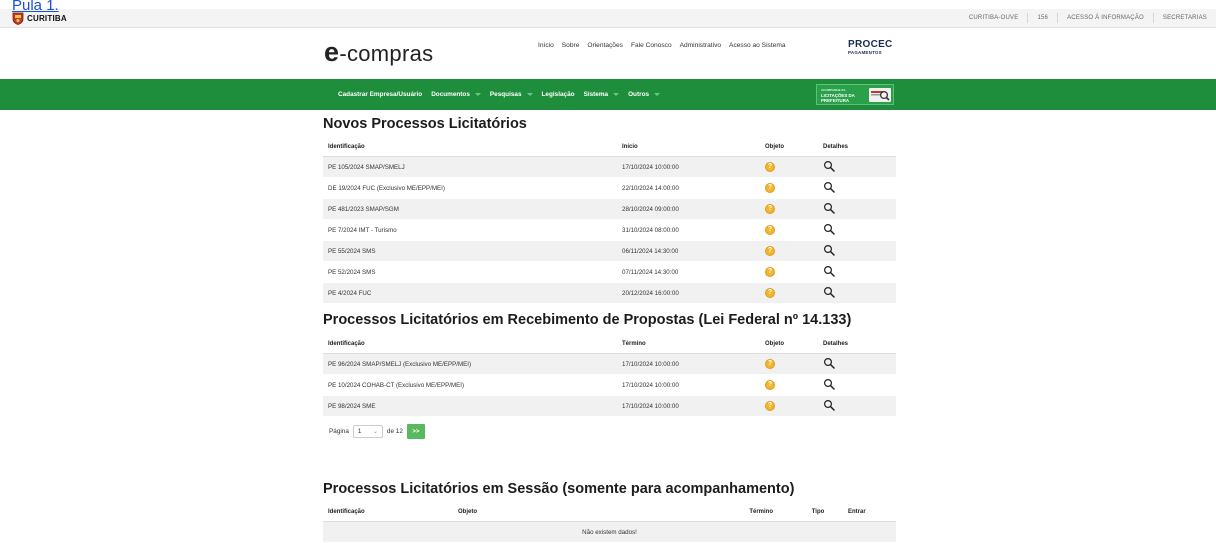 The image size is (1216, 543). I want to click on pagination: Página 1 ⌄ de 12 >>, so click(377, 431).